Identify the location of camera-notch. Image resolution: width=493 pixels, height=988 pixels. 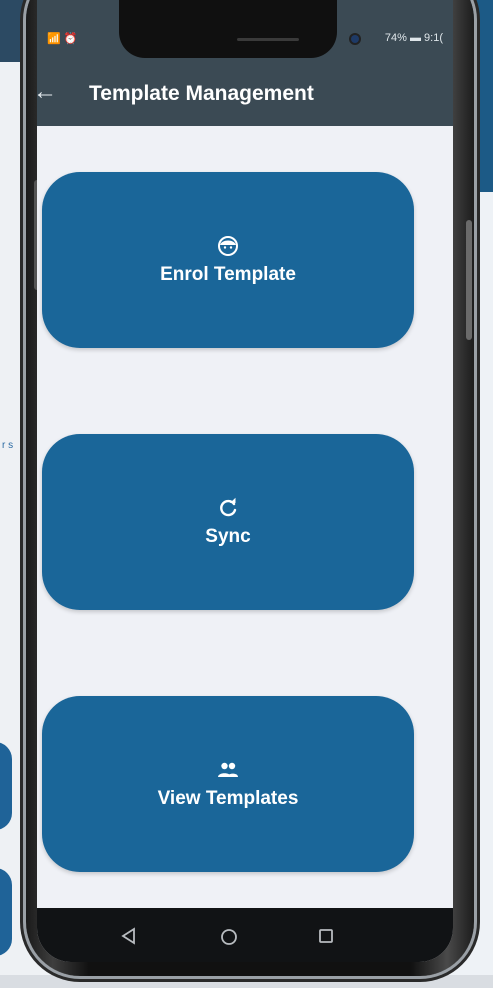
(239, 29).